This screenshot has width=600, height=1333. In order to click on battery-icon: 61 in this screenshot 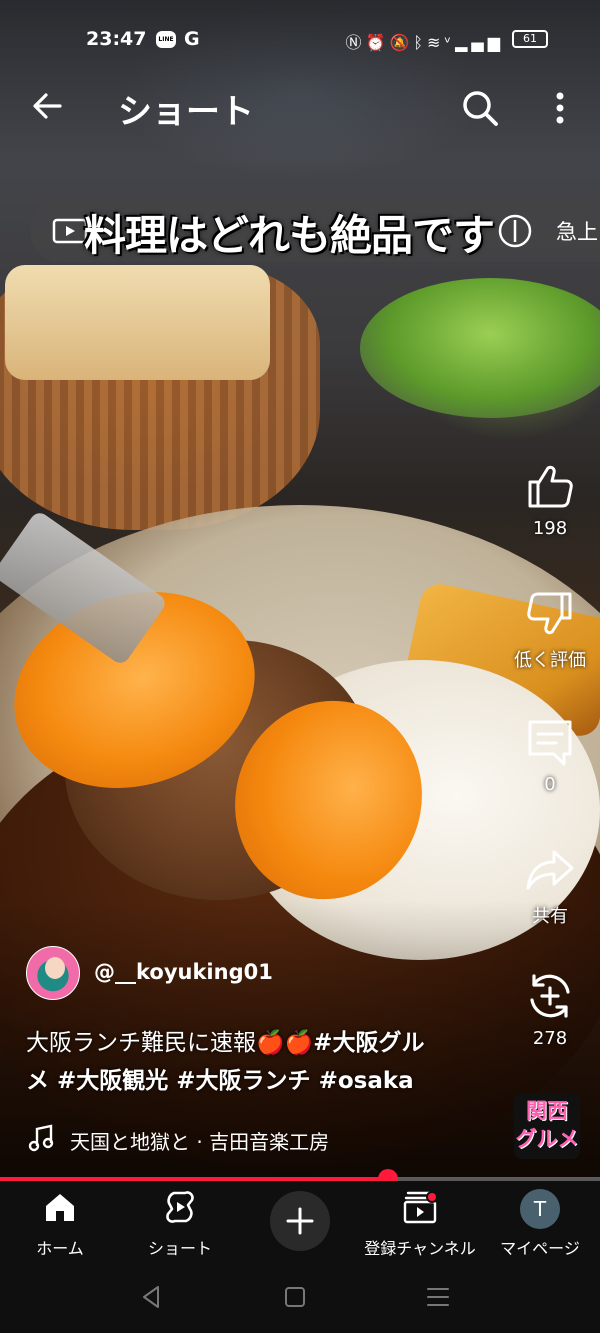, I will do `click(530, 39)`.